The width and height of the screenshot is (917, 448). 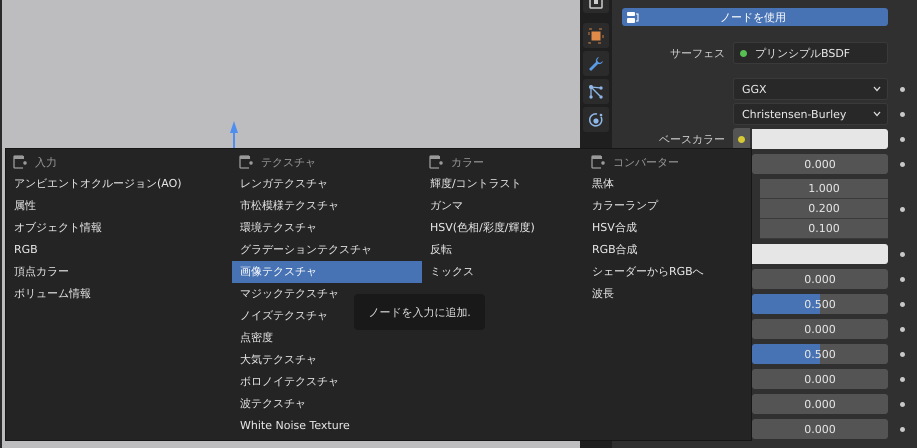 What do you see at coordinates (119, 250) in the screenshot?
I see `menu-item: RGB` at bounding box center [119, 250].